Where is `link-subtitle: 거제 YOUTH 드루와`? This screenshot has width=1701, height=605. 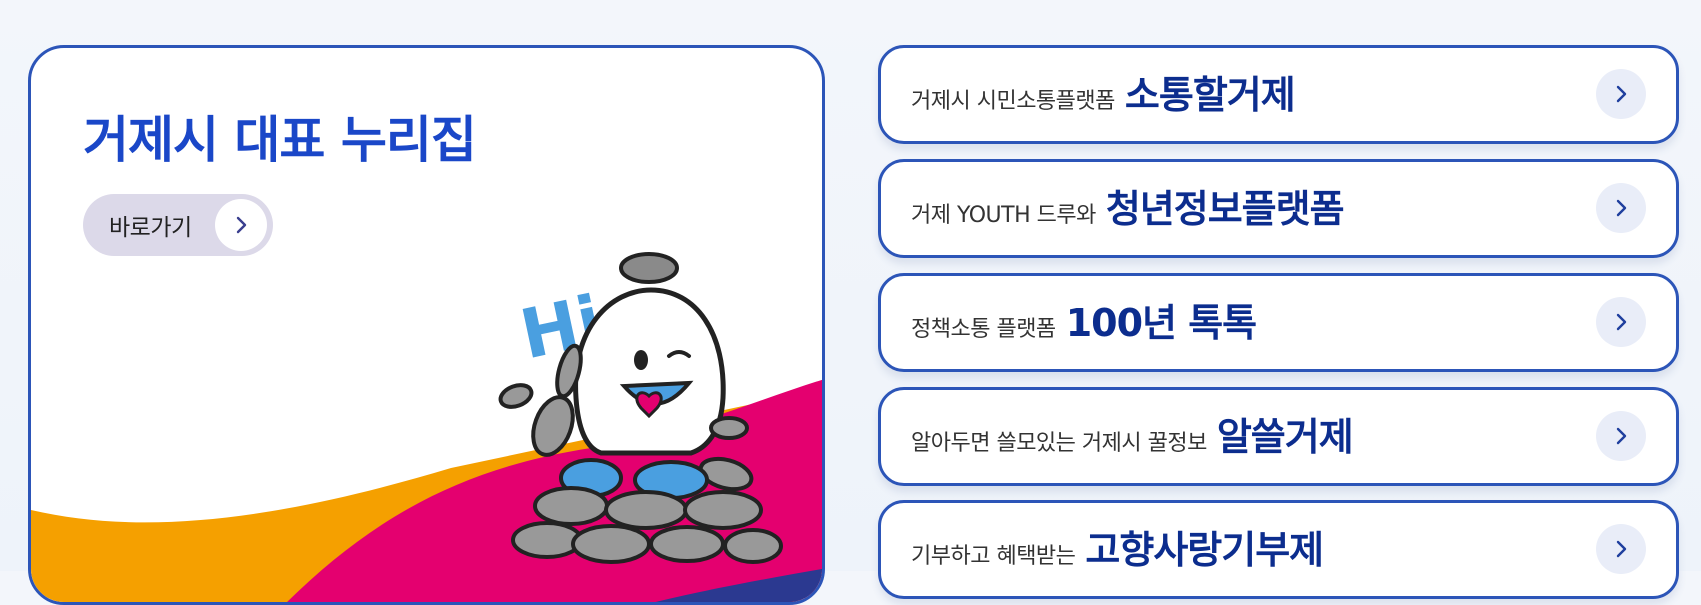
link-subtitle: 거제 YOUTH 드루와 is located at coordinates (1003, 215).